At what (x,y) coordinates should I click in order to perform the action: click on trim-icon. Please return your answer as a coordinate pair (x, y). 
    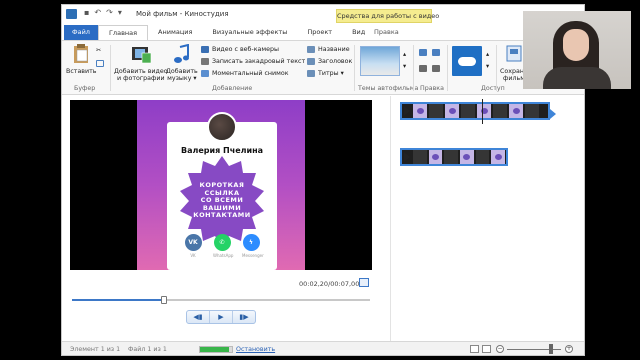
    Looking at the image, I should click on (423, 68).